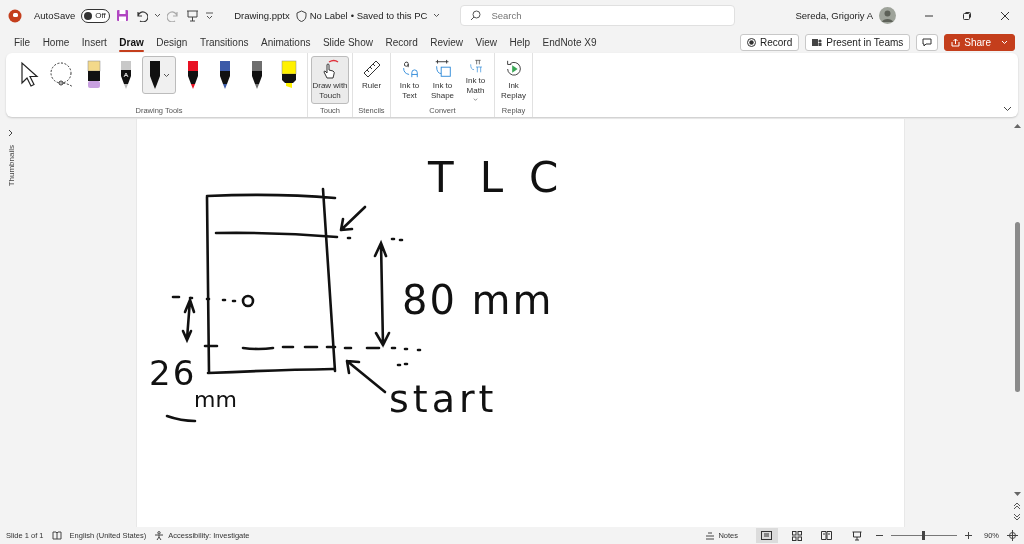  I want to click on menu-tab: File, so click(22, 42).